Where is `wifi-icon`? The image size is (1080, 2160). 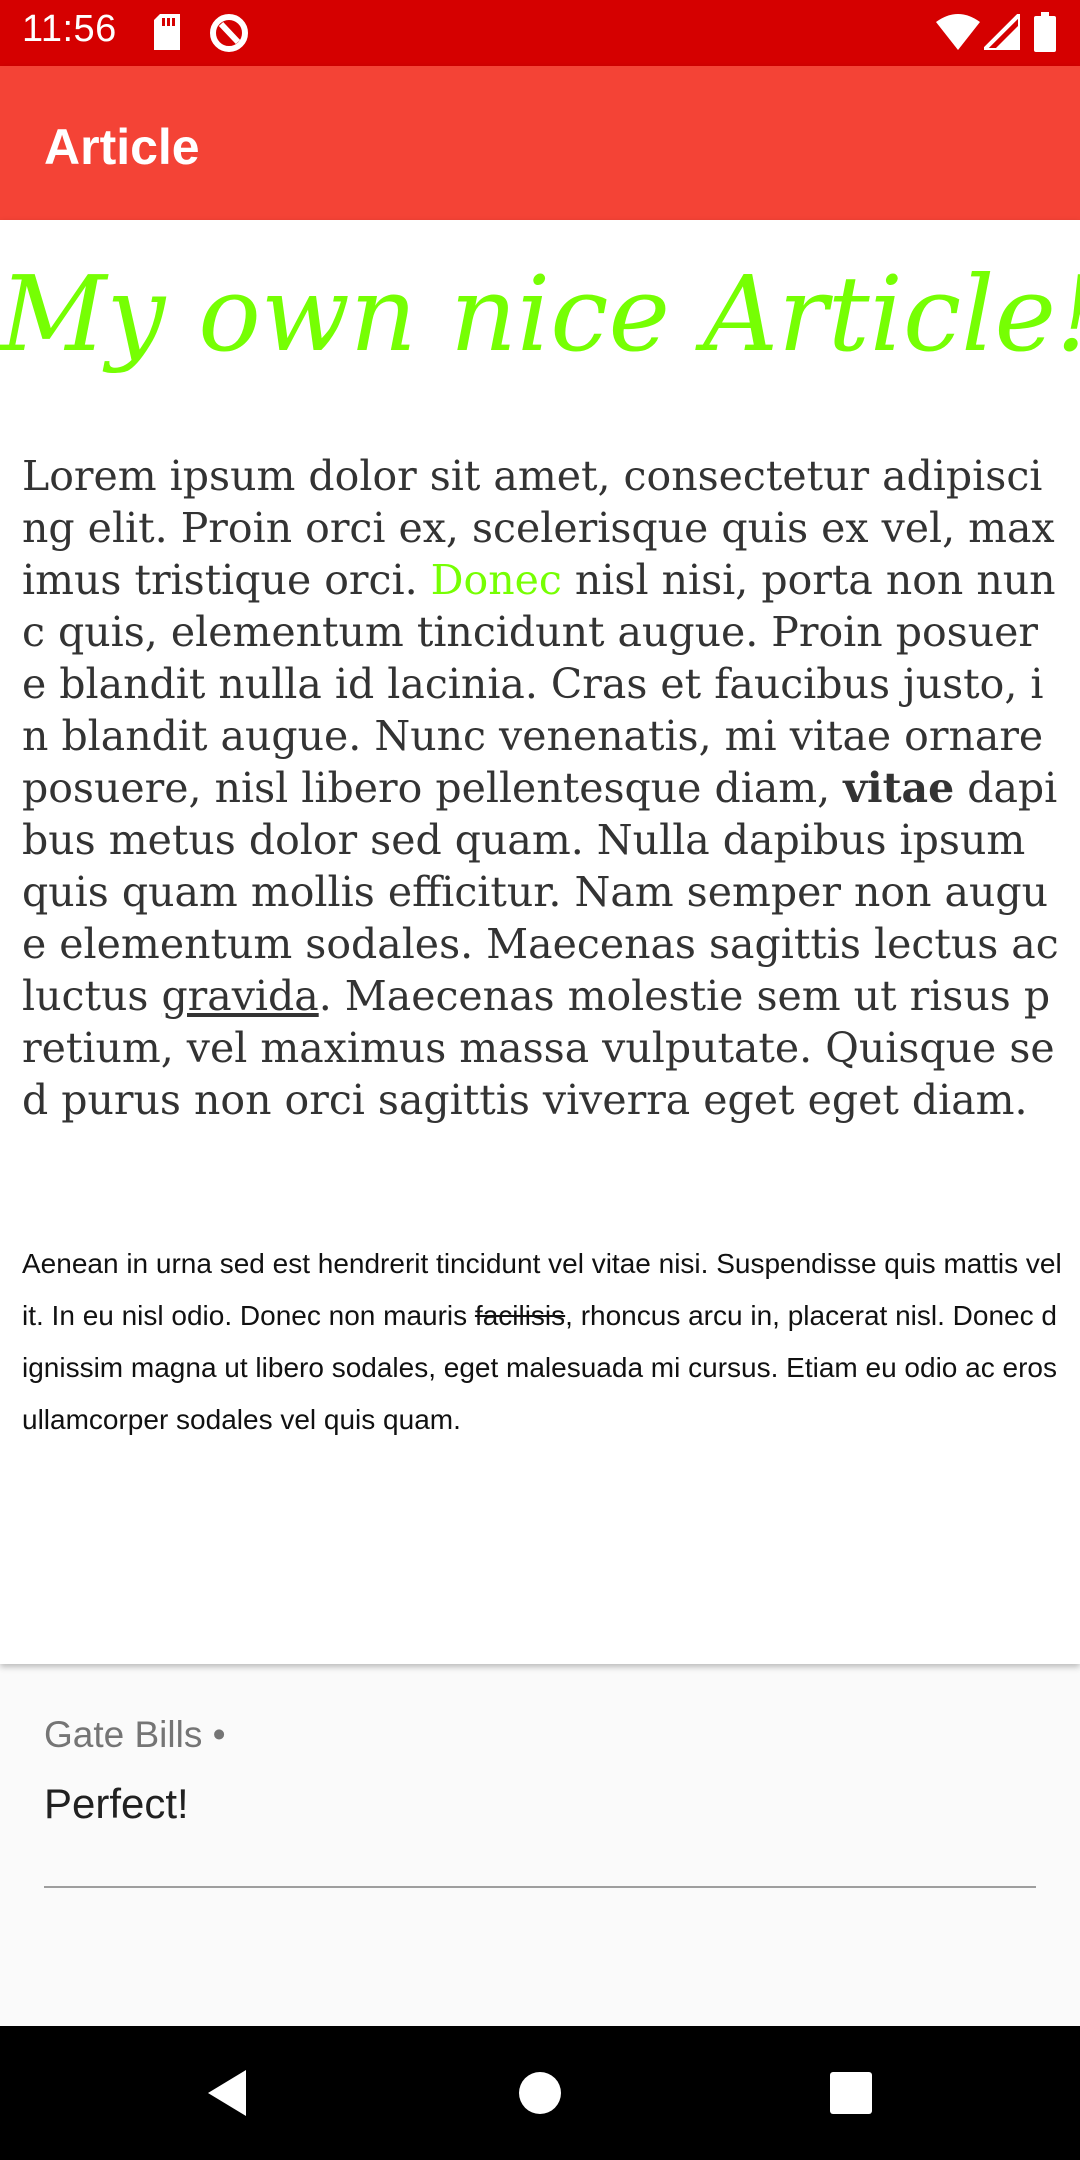 wifi-icon is located at coordinates (958, 34).